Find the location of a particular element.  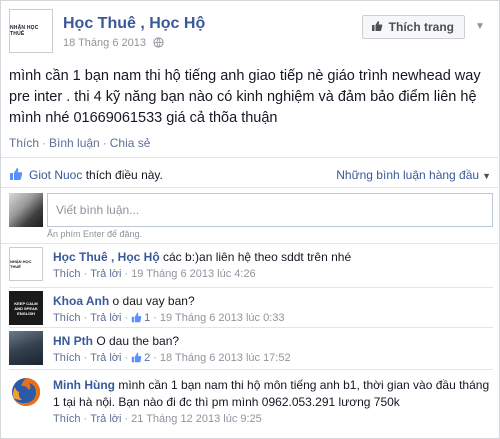

comment-meta: Thích · Trả lời · 21 Tháng 12 2013 lúc 9:25 is located at coordinates (157, 419).